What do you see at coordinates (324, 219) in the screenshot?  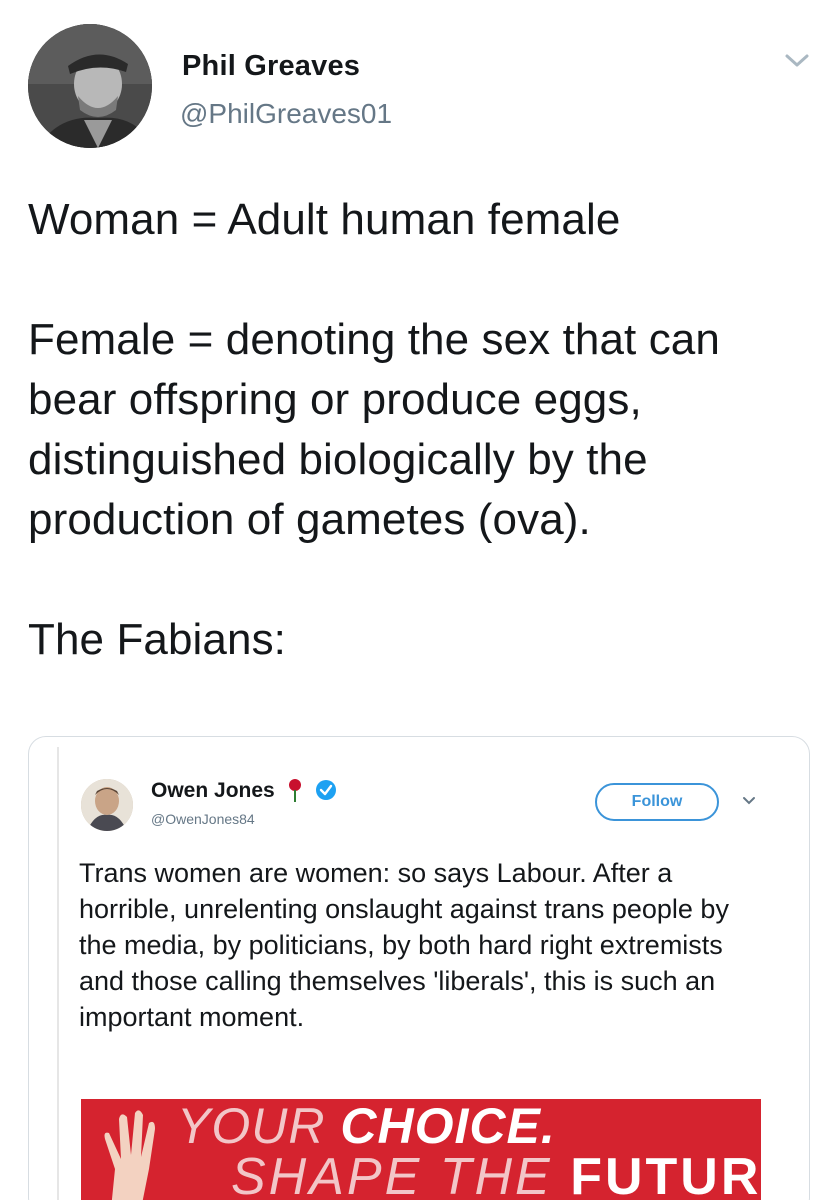 I see `tweet-line: Woman = Adult human female` at bounding box center [324, 219].